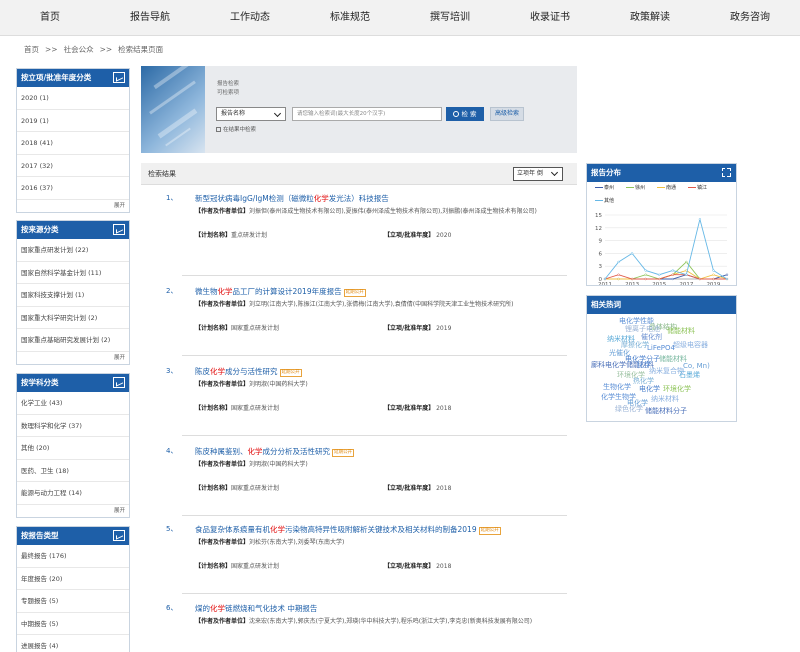 Image resolution: width=800 pixels, height=652 pixels. I want to click on sidebar-item: 国家重点研发计划 (22), so click(73, 250).